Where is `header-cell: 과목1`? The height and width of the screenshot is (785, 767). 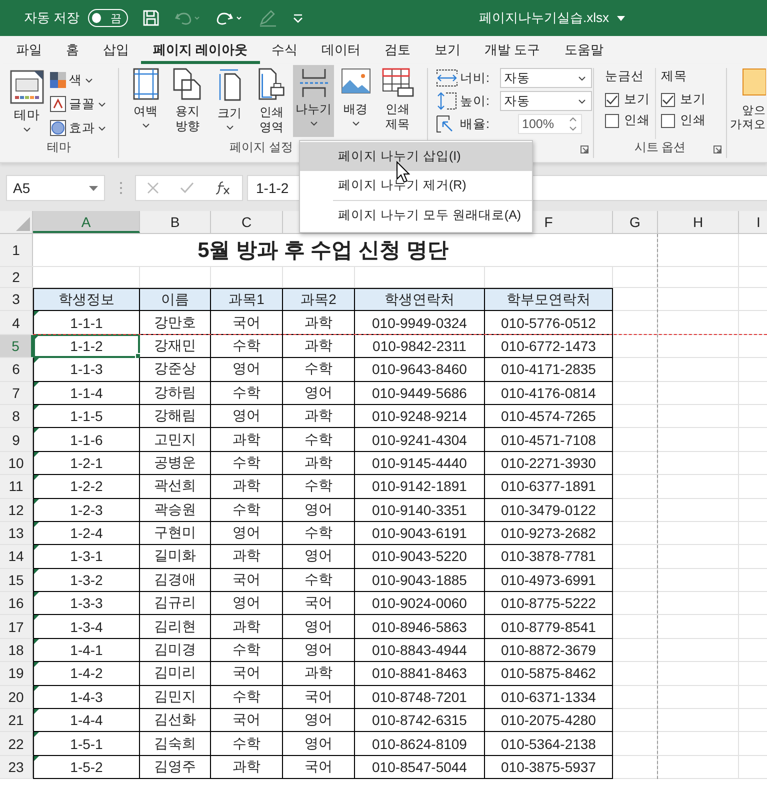
header-cell: 과목1 is located at coordinates (247, 300).